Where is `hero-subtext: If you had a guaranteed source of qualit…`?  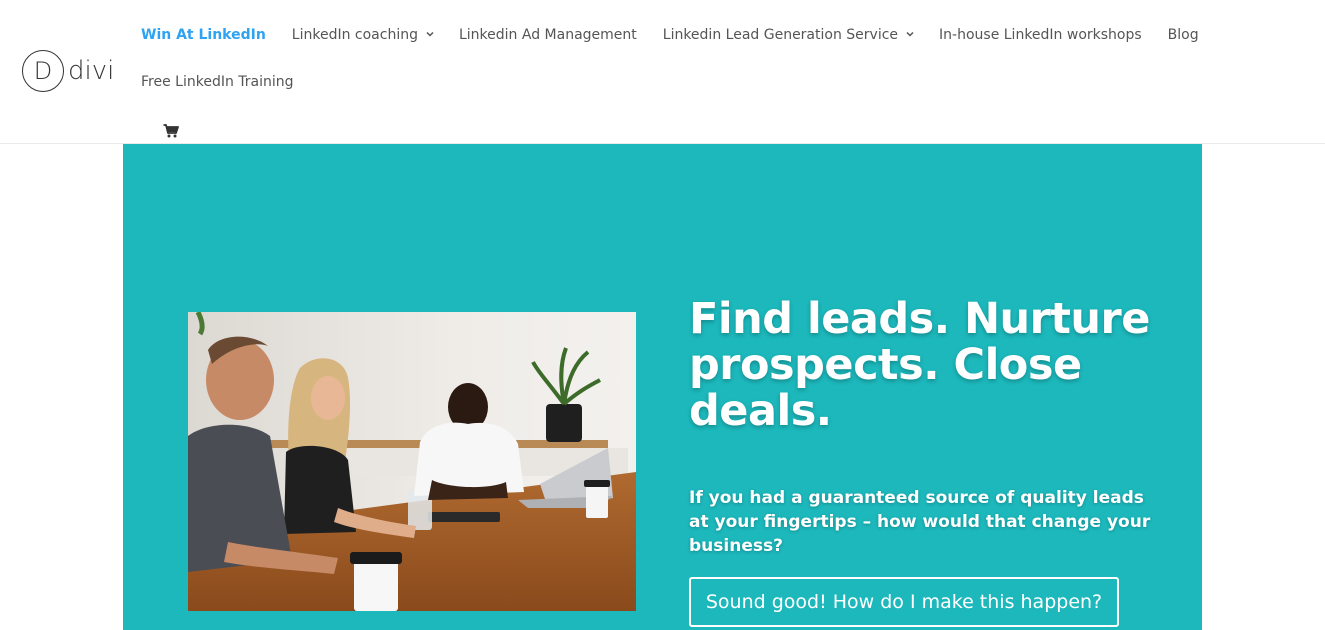 hero-subtext: If you had a guaranteed source of qualit… is located at coordinates (920, 522).